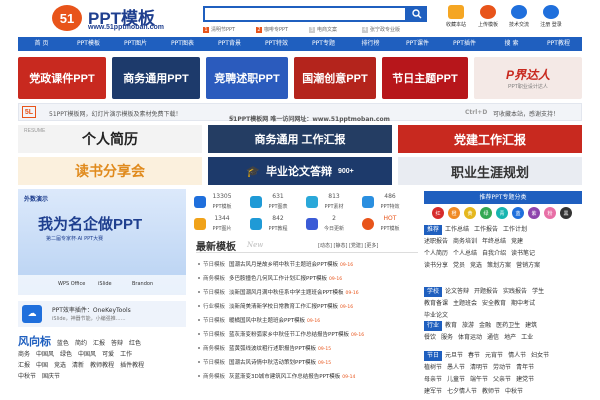 This screenshot has height=400, width=600. Describe the element at coordinates (436, 265) in the screenshot. I see `side-link: 读书分享` at that location.